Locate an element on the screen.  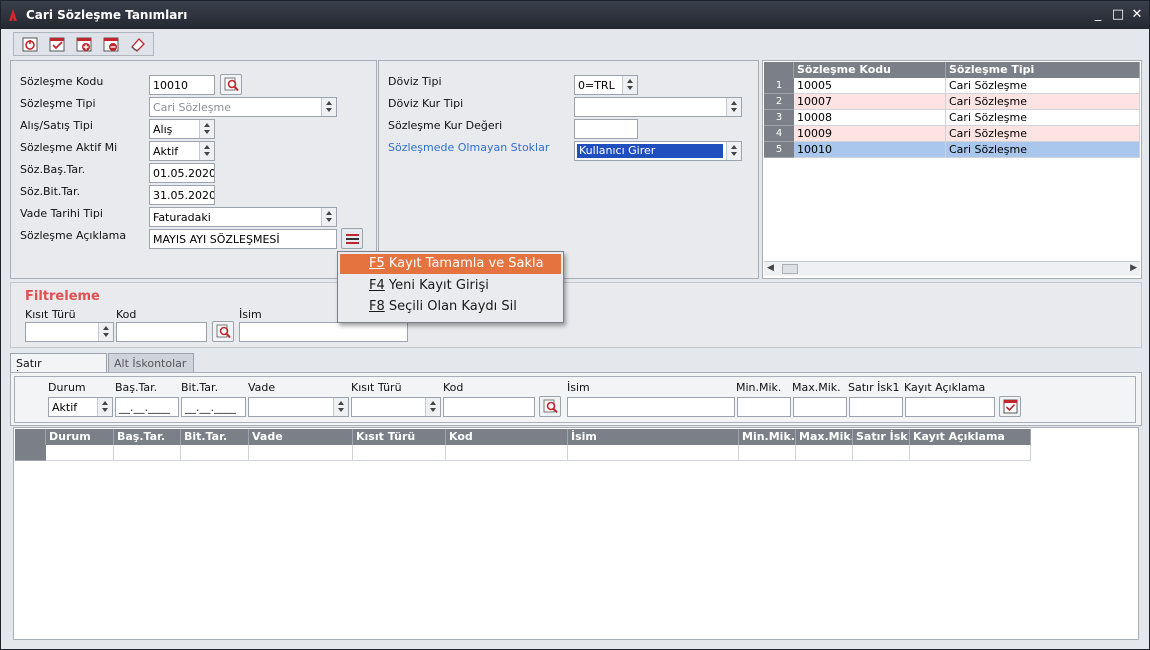
isk-kisit-turu-spinner is located at coordinates (432, 407).